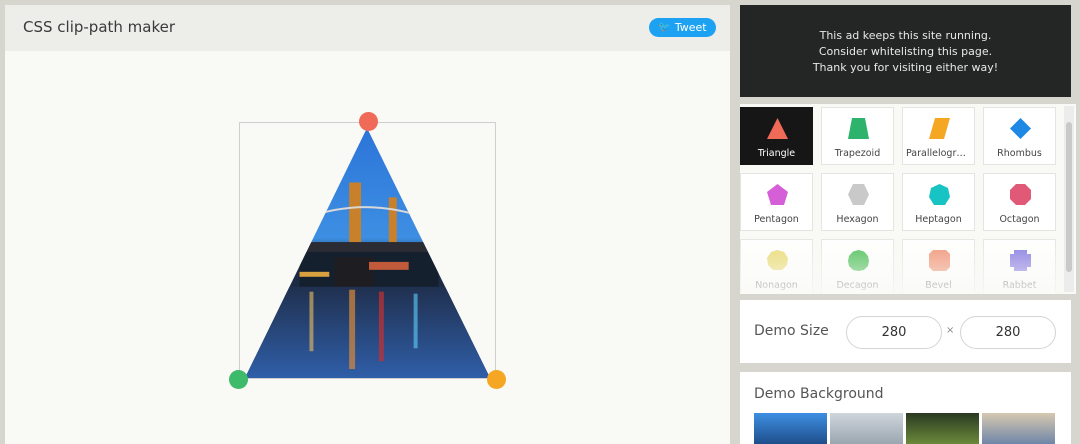 This screenshot has height=444, width=1080. Describe the element at coordinates (1069, 197) in the screenshot. I see `shape-scrollbar-thumb` at that location.